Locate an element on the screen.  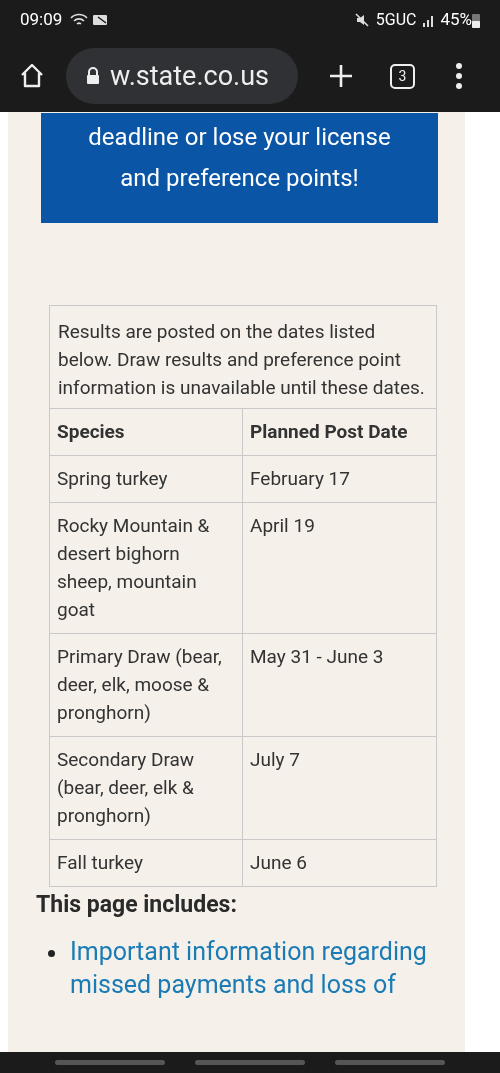
network-type: 5GUC is located at coordinates (396, 20).